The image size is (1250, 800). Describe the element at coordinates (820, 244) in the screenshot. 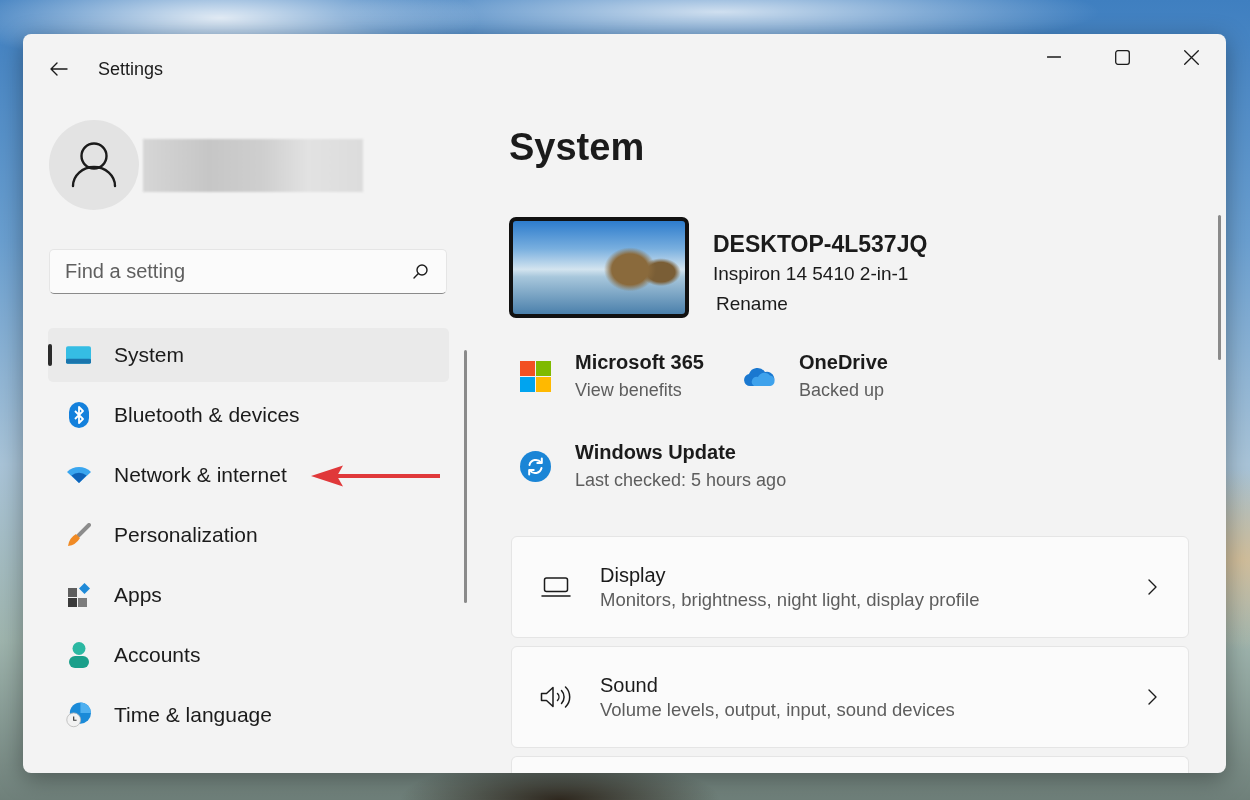

I see `device-name: DESKTOP-4L537JQ` at that location.